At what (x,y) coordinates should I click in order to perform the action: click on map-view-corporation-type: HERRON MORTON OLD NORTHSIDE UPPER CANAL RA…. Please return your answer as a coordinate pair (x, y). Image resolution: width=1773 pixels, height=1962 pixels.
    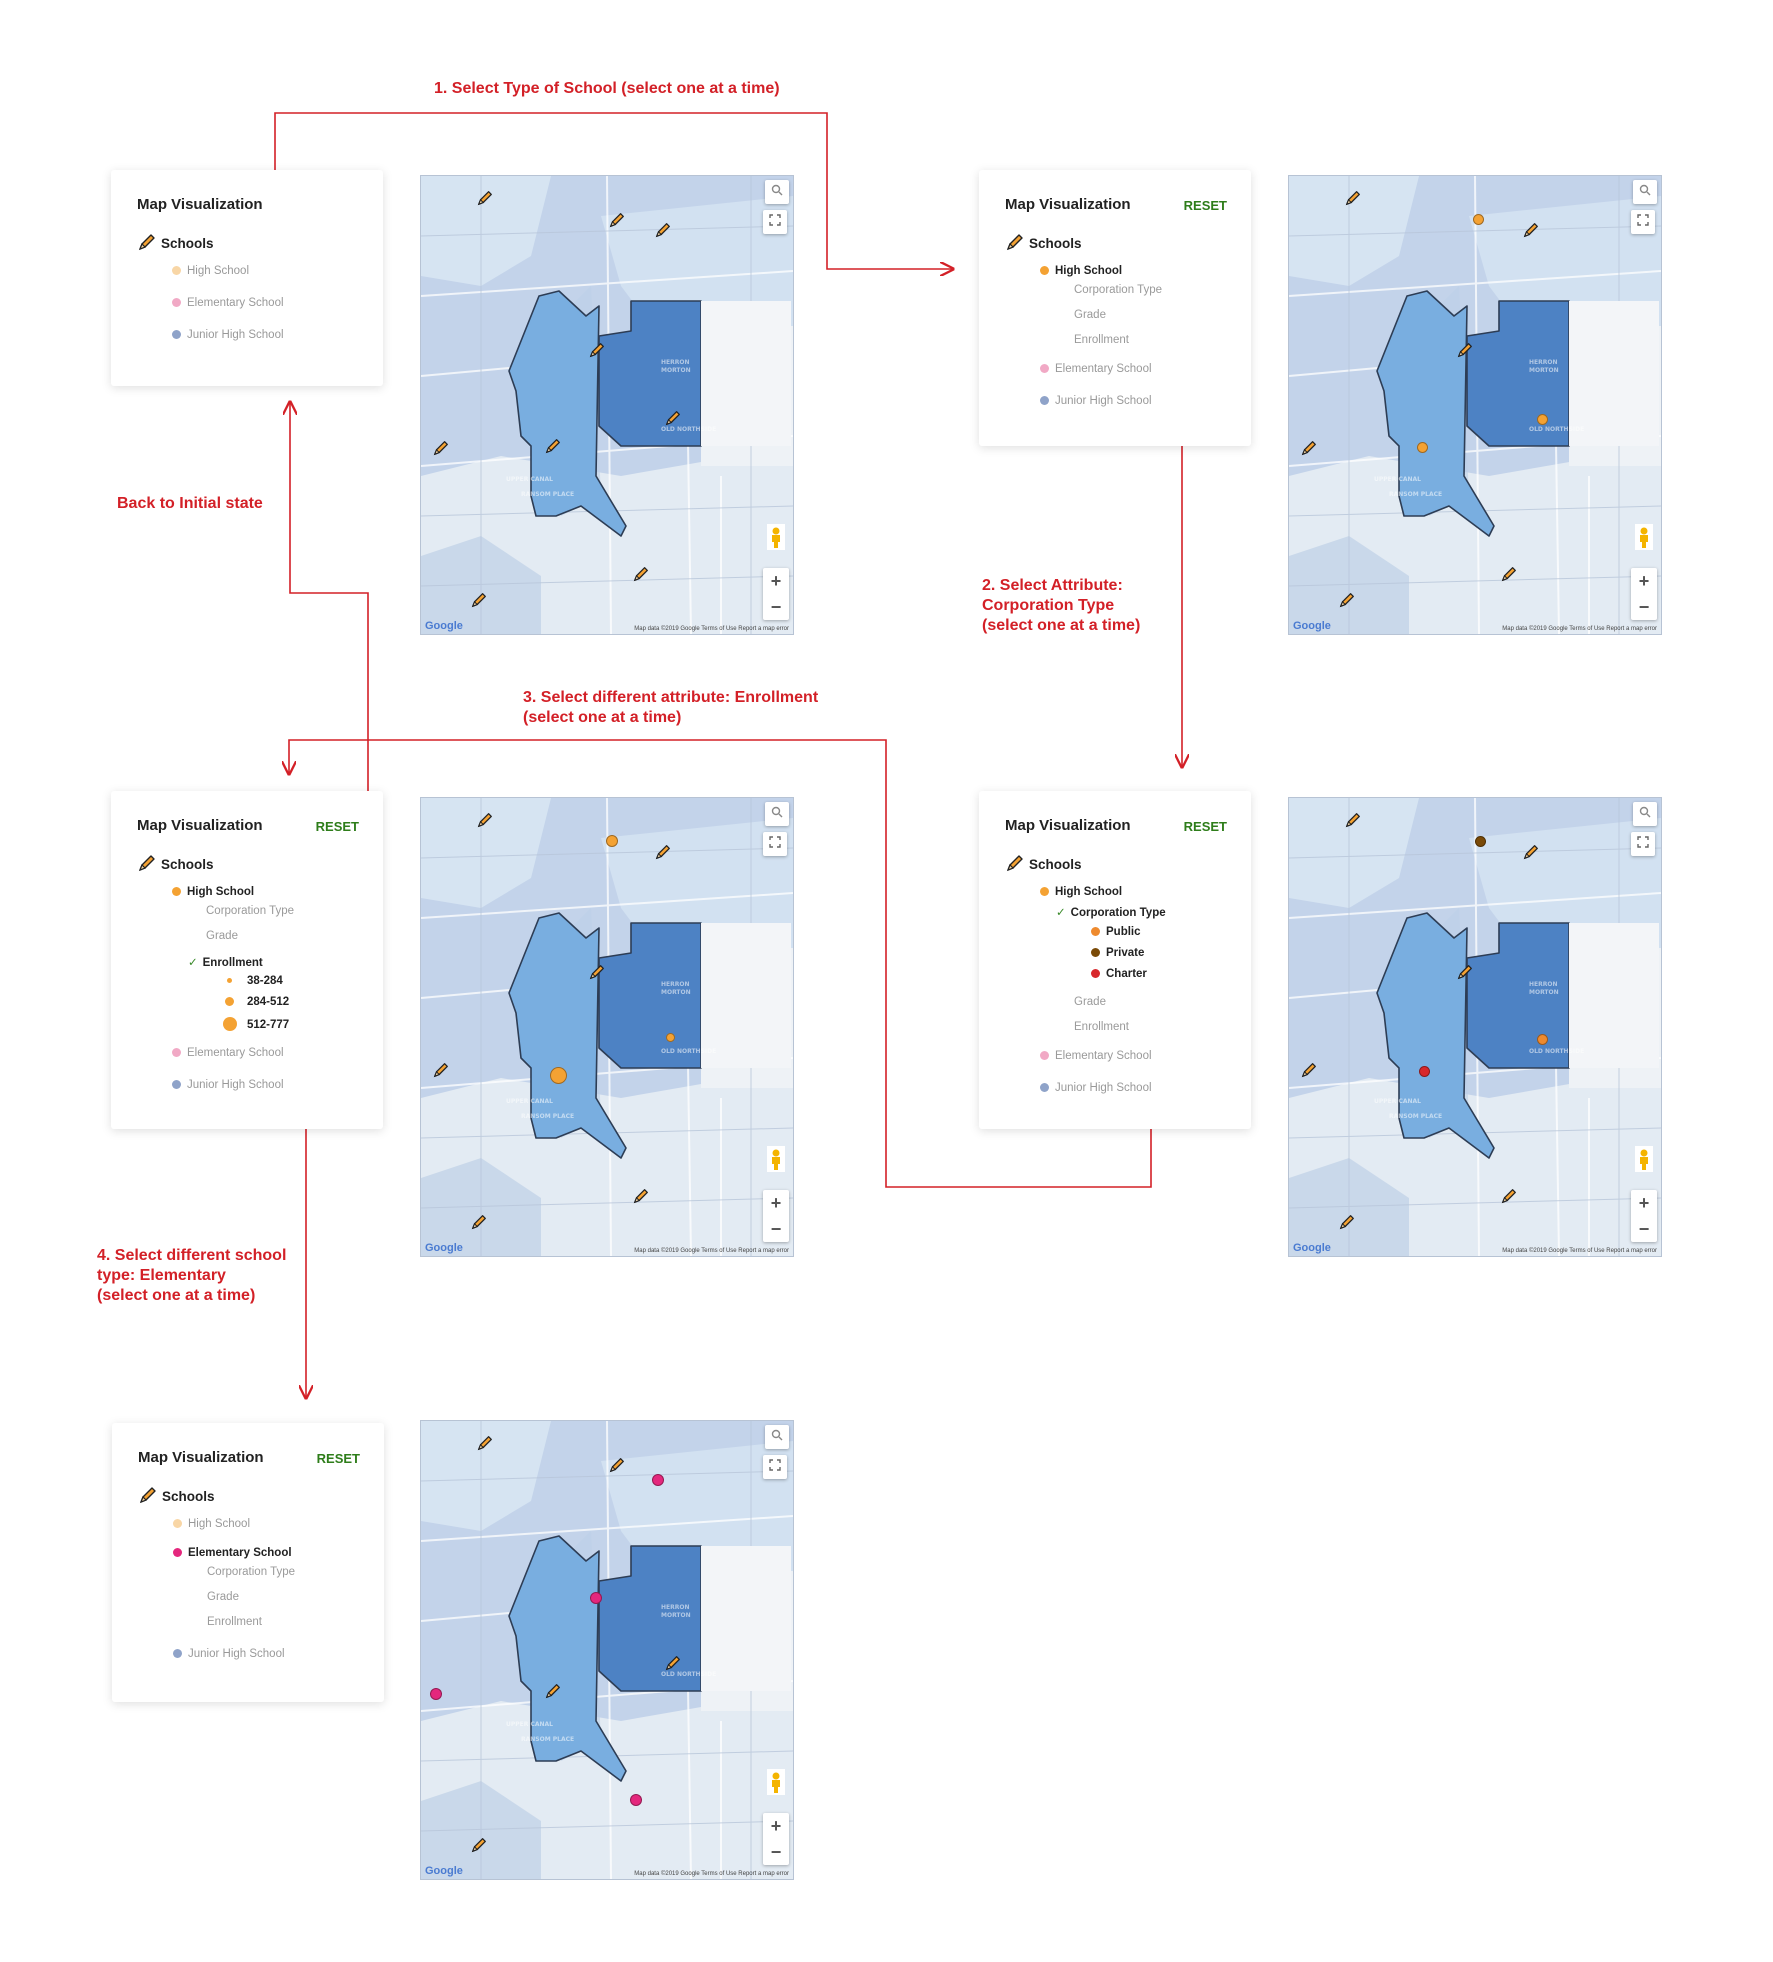
    Looking at the image, I should click on (1475, 1027).